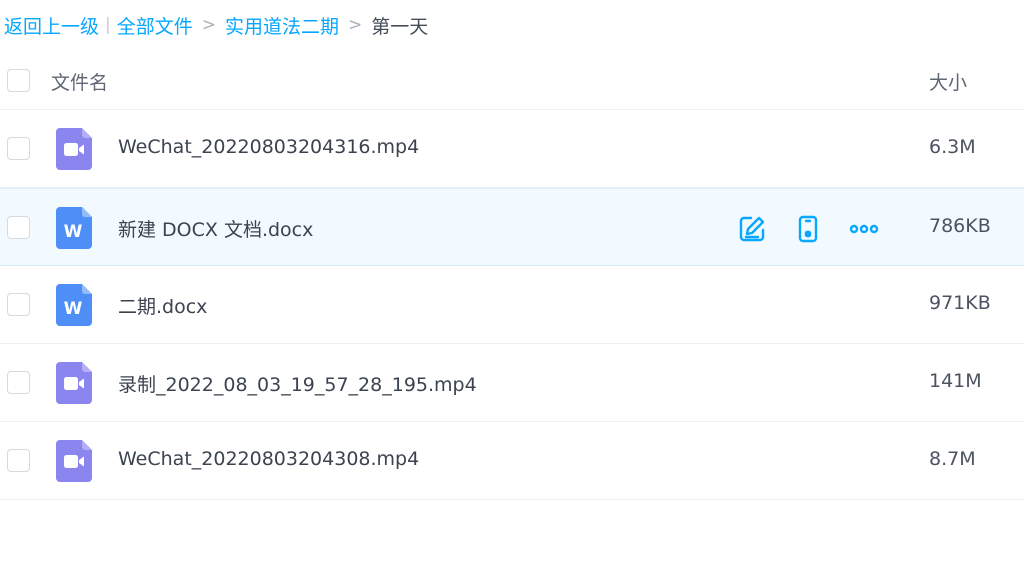  Describe the element at coordinates (960, 226) in the screenshot. I see `file-size: 786KB` at that location.